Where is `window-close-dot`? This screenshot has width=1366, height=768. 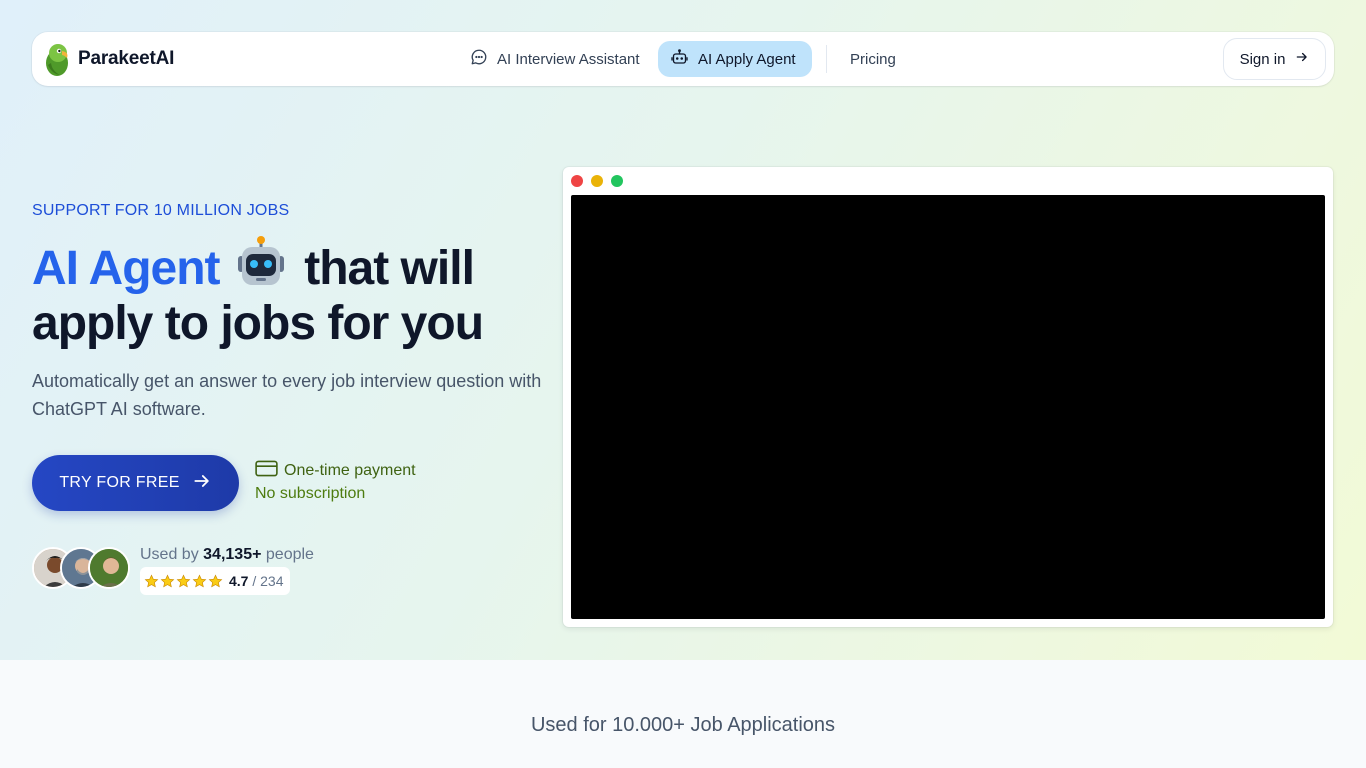 window-close-dot is located at coordinates (577, 181).